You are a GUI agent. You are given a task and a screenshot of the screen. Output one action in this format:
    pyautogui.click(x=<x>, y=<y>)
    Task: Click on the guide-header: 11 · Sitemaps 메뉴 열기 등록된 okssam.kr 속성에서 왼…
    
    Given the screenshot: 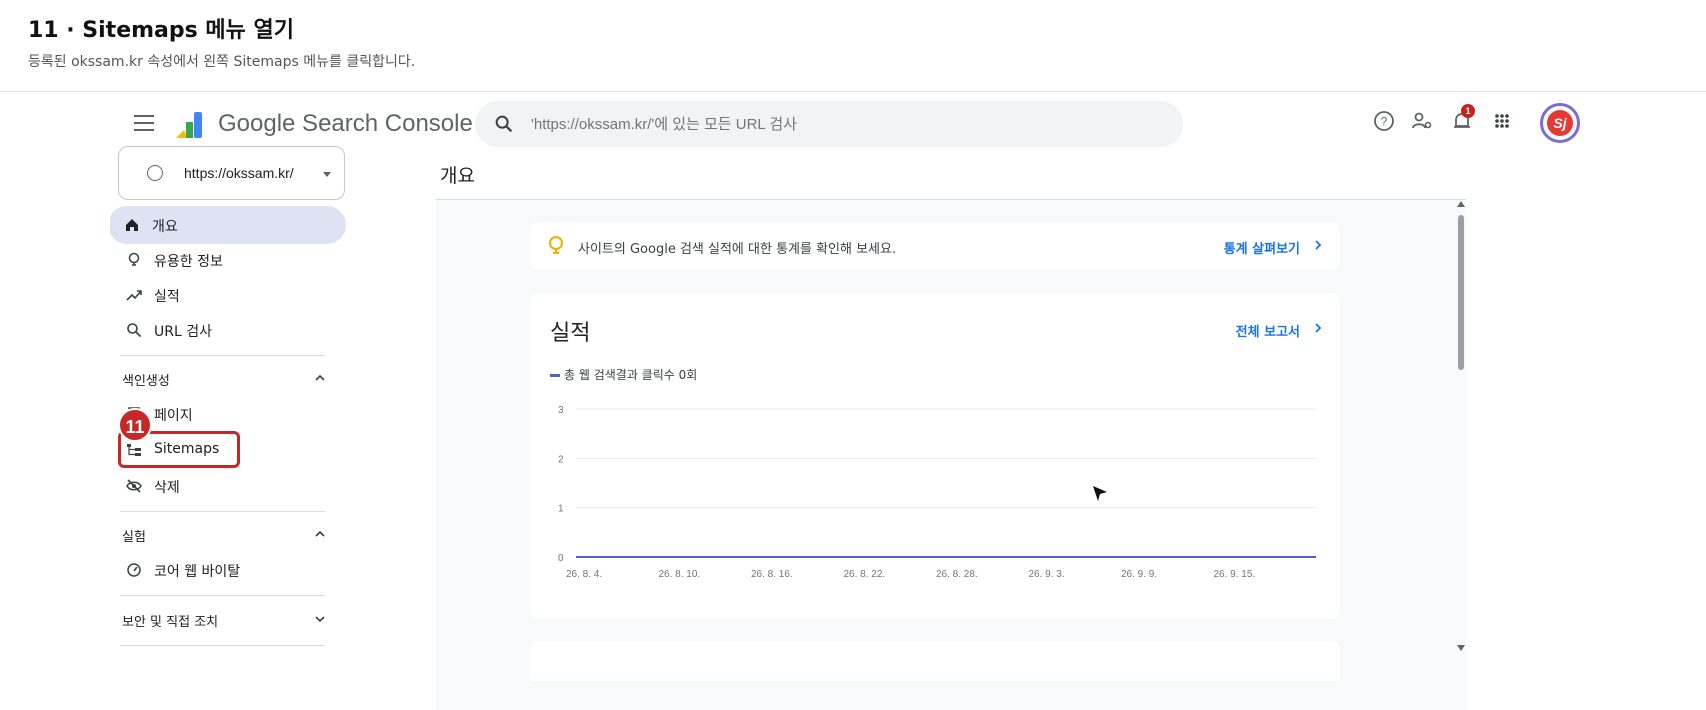 What is the action you would take?
    pyautogui.click(x=853, y=46)
    